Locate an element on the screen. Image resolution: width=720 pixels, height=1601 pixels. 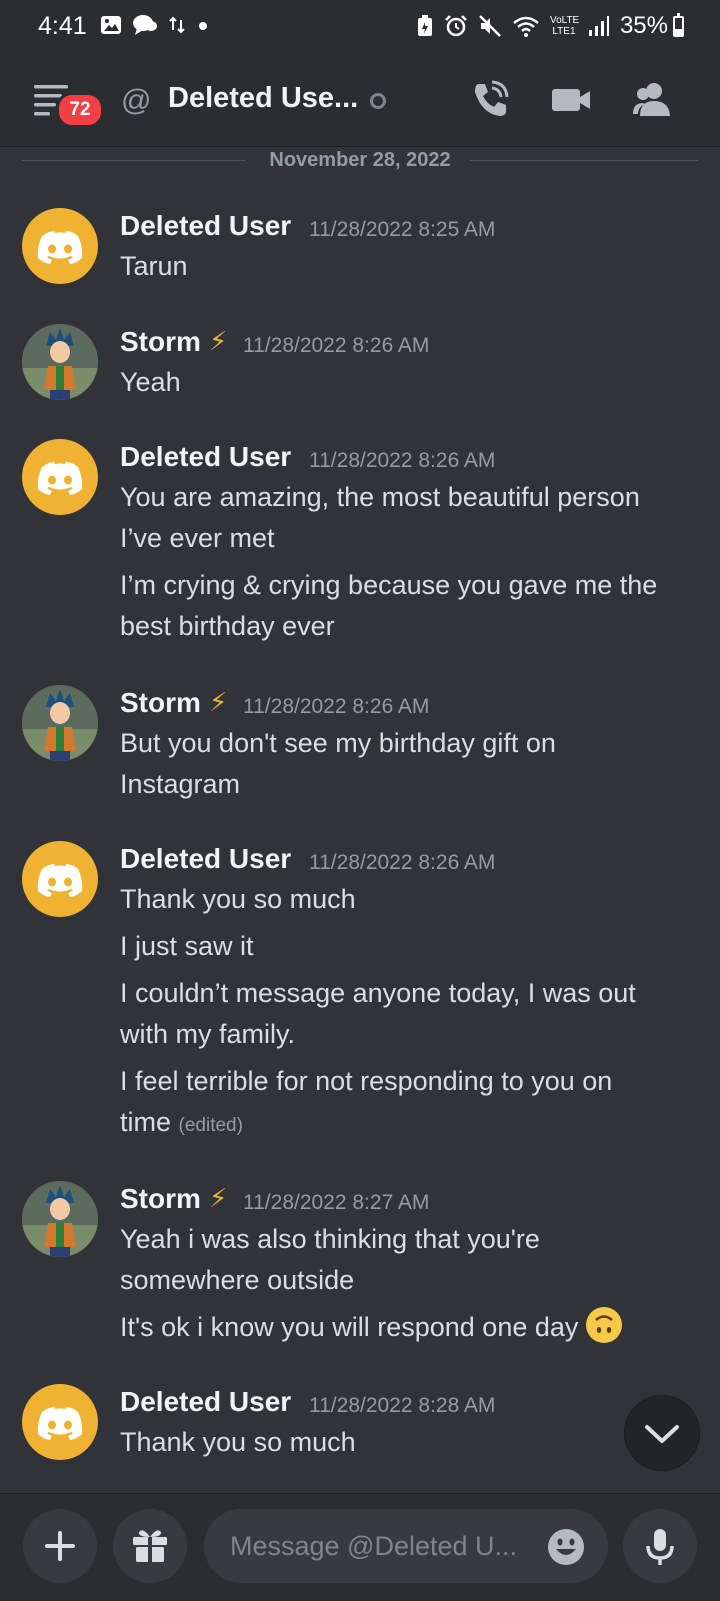
battery-icon is located at coordinates (678, 25).